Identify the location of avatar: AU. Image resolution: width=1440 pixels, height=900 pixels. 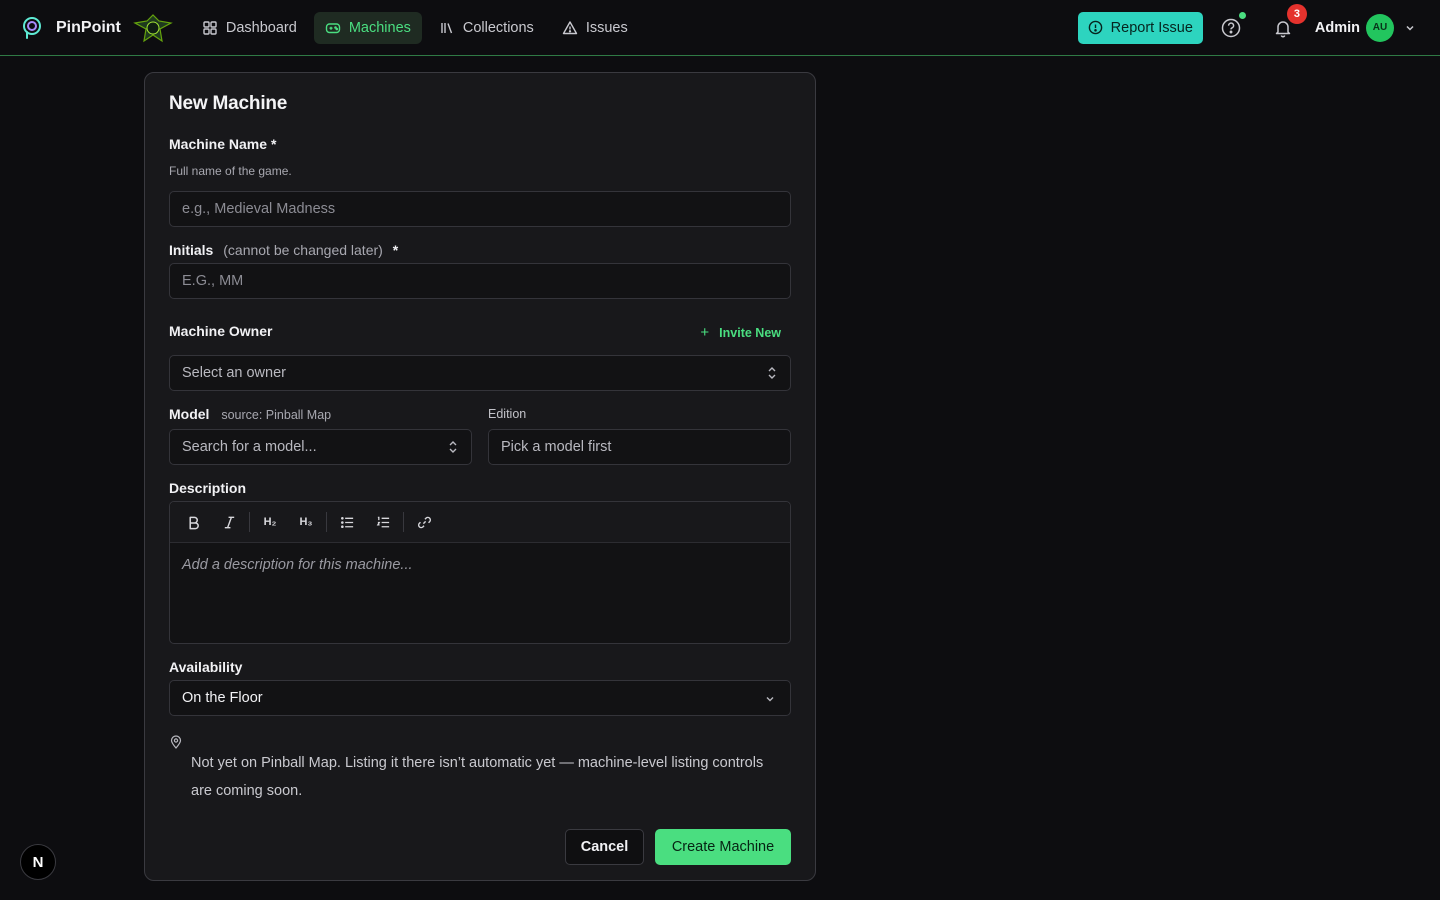
(1380, 27).